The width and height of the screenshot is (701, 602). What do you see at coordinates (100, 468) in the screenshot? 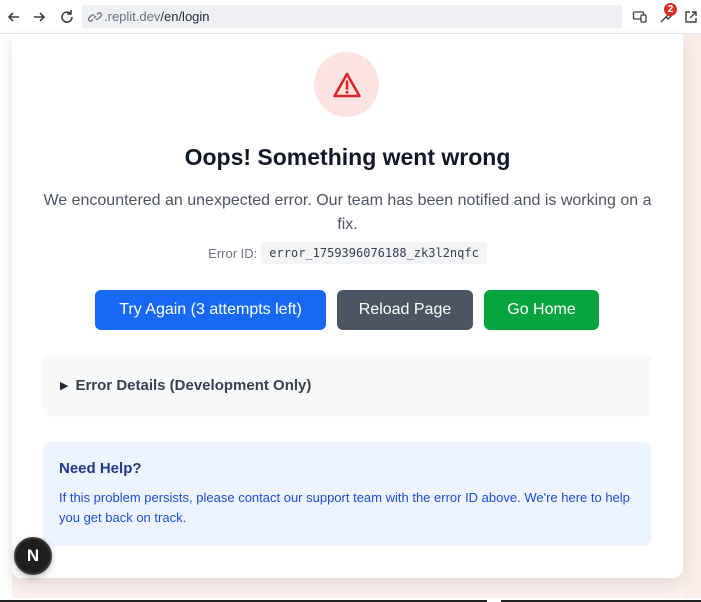
I see `help-title: Need Help?` at bounding box center [100, 468].